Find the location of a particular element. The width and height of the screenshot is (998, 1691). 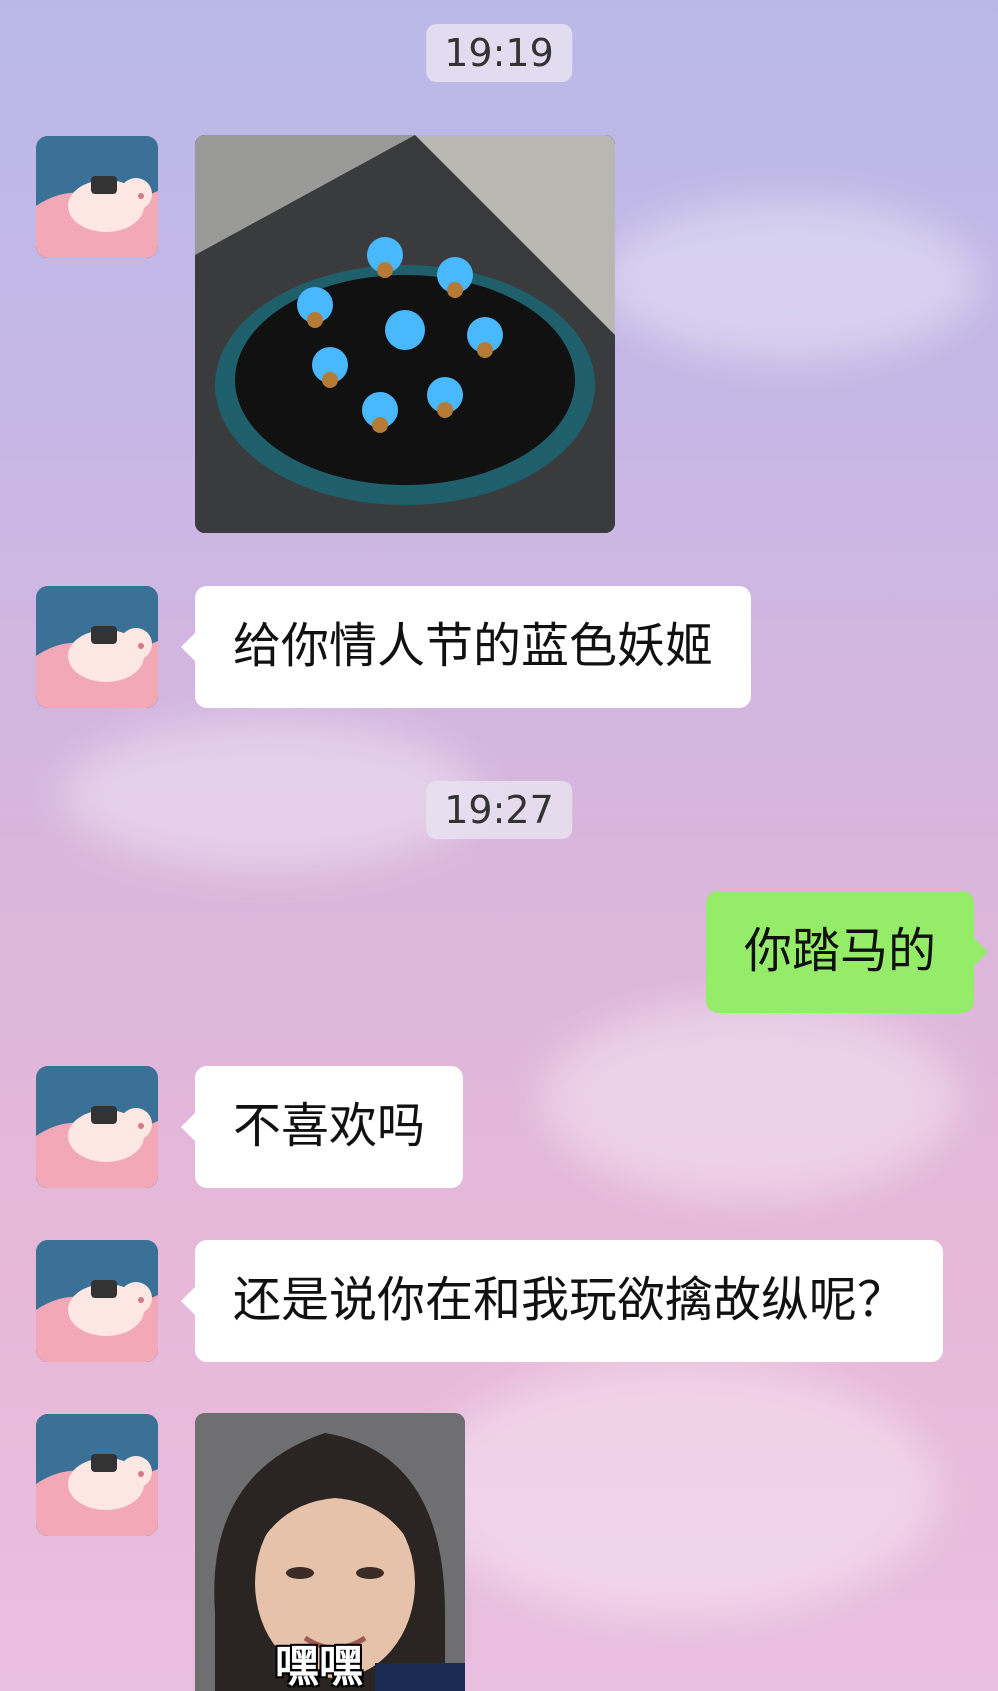

image-message-gas-stove is located at coordinates (405, 334).